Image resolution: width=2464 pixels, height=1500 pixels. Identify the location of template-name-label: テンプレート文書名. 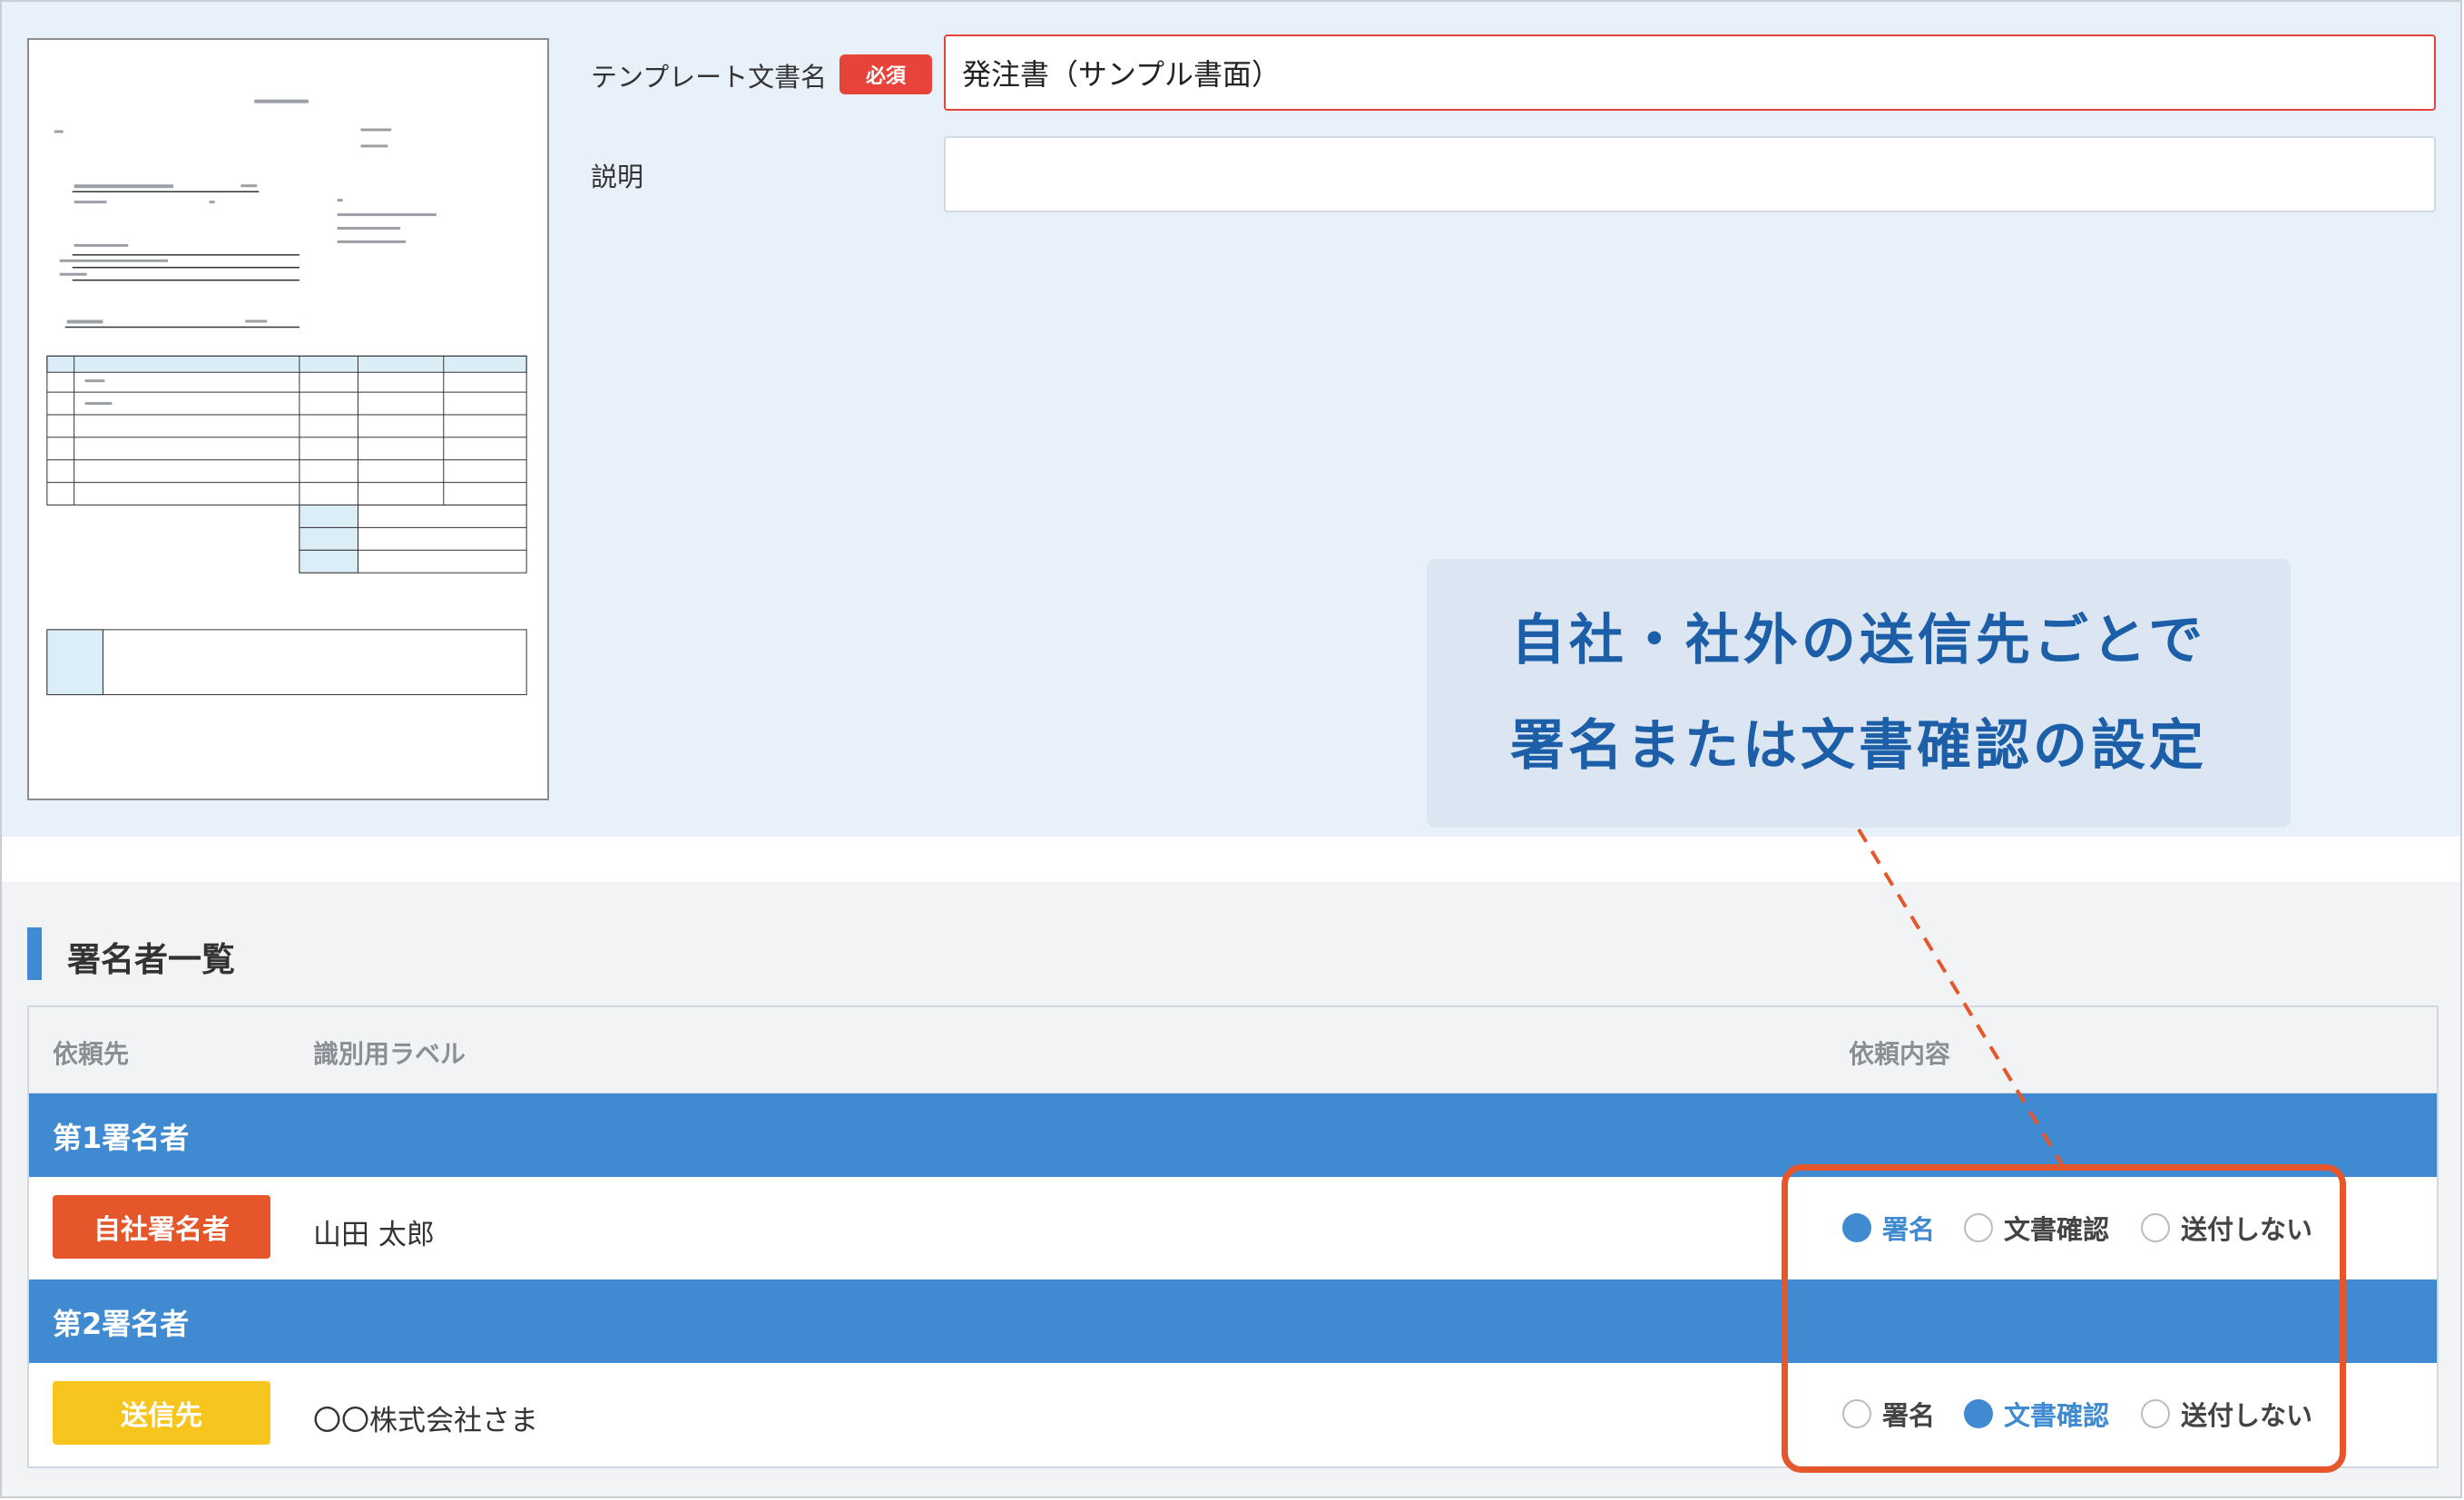
(710, 77).